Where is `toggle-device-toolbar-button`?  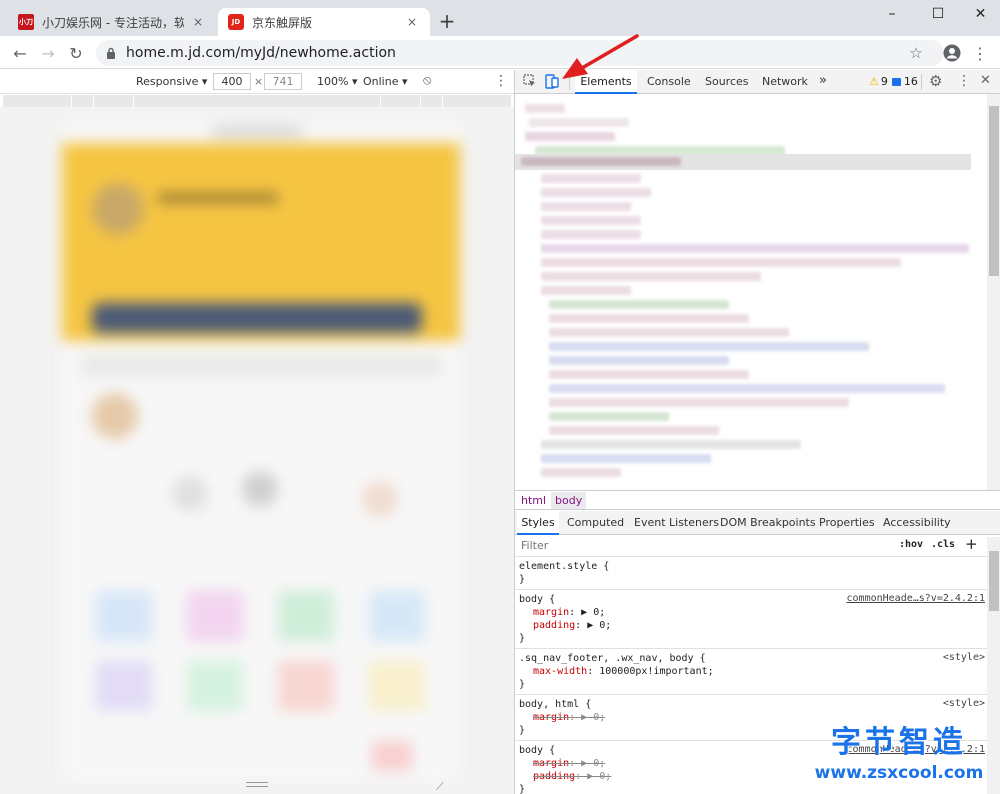 toggle-device-toolbar-button is located at coordinates (552, 83).